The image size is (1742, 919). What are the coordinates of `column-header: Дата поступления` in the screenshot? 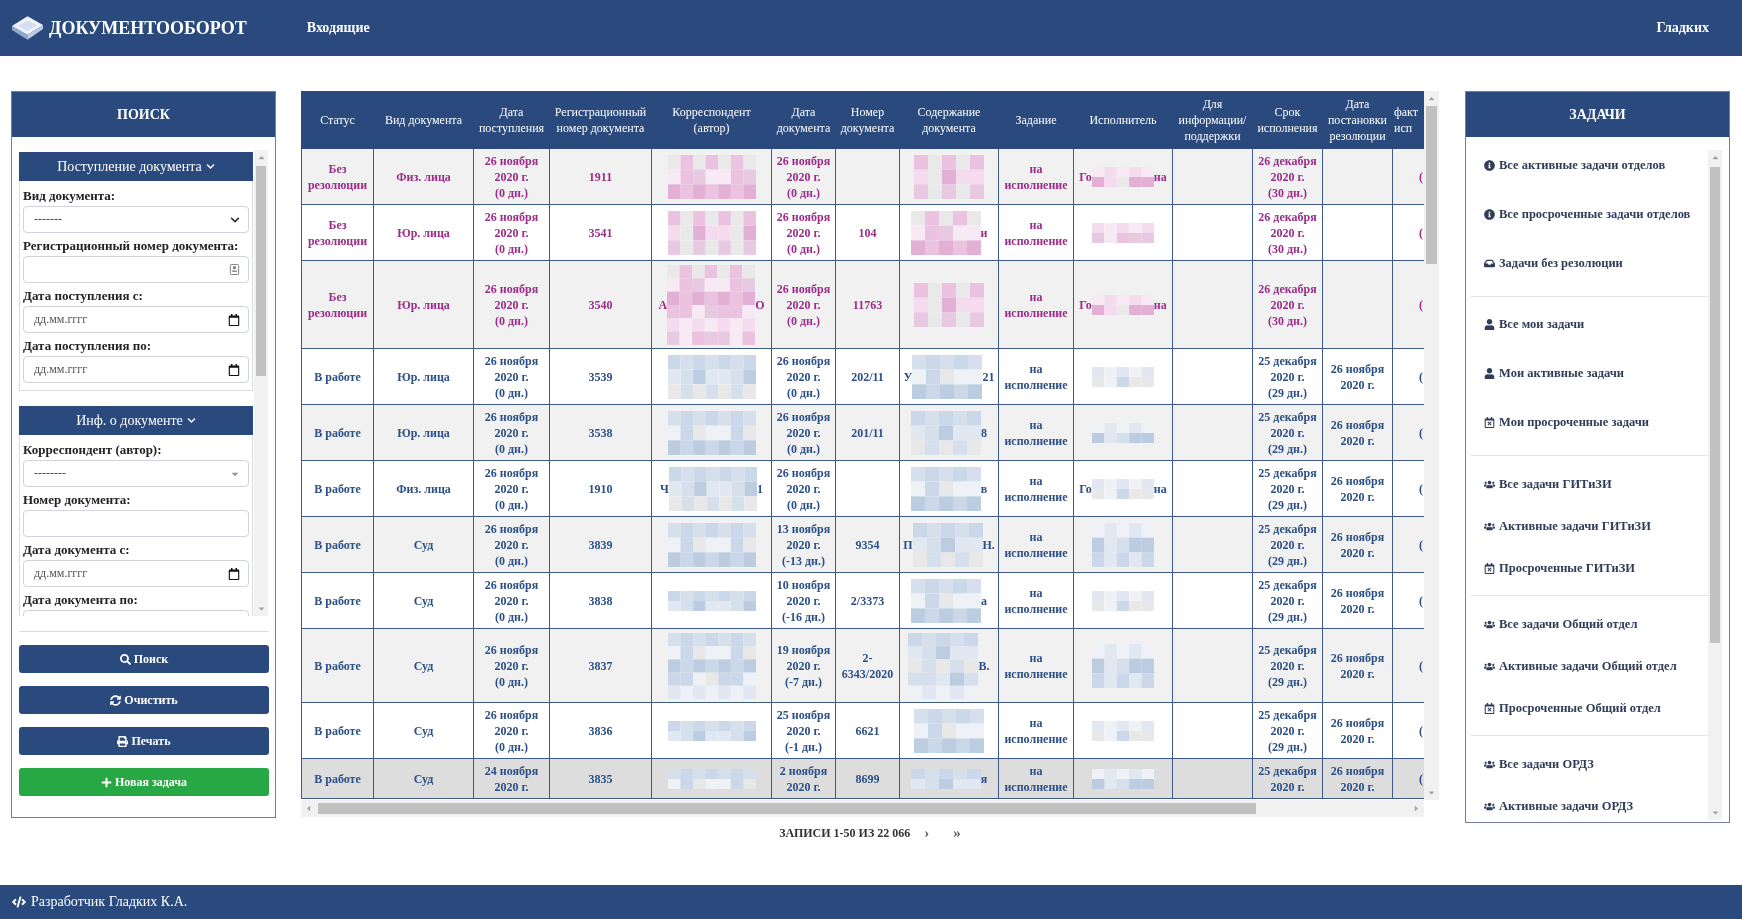 It's located at (511, 120).